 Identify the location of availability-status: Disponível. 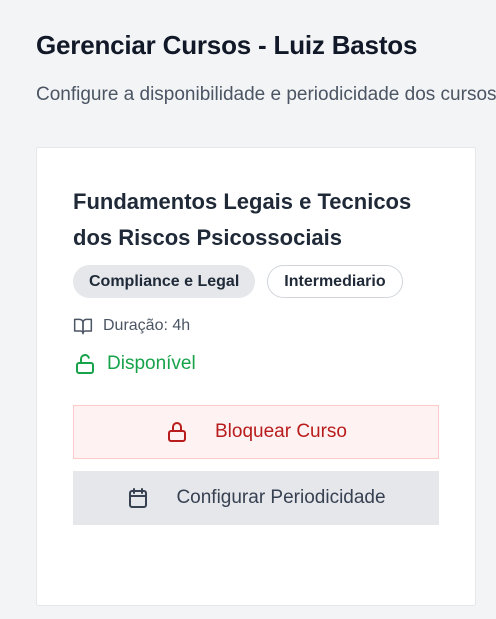
(134, 364).